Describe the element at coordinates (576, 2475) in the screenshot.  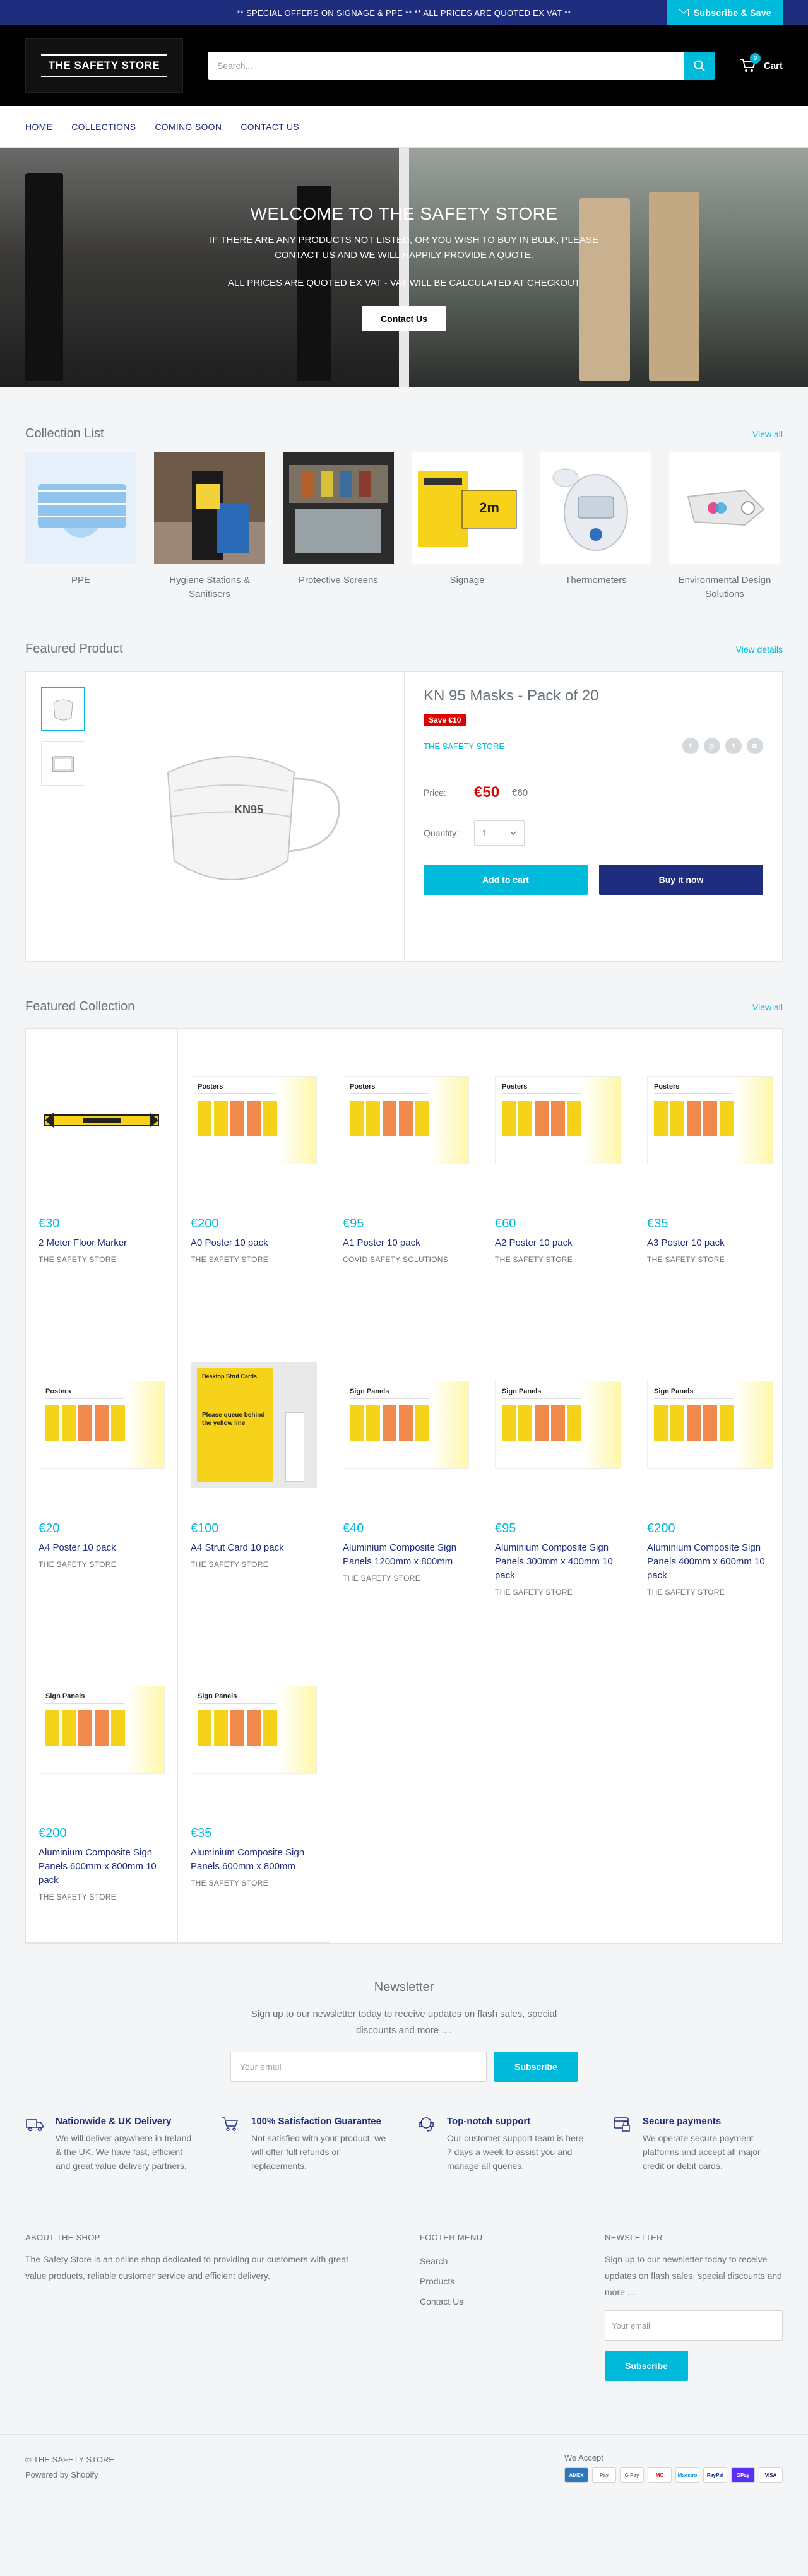
I see `amex-icon: AMEX` at that location.